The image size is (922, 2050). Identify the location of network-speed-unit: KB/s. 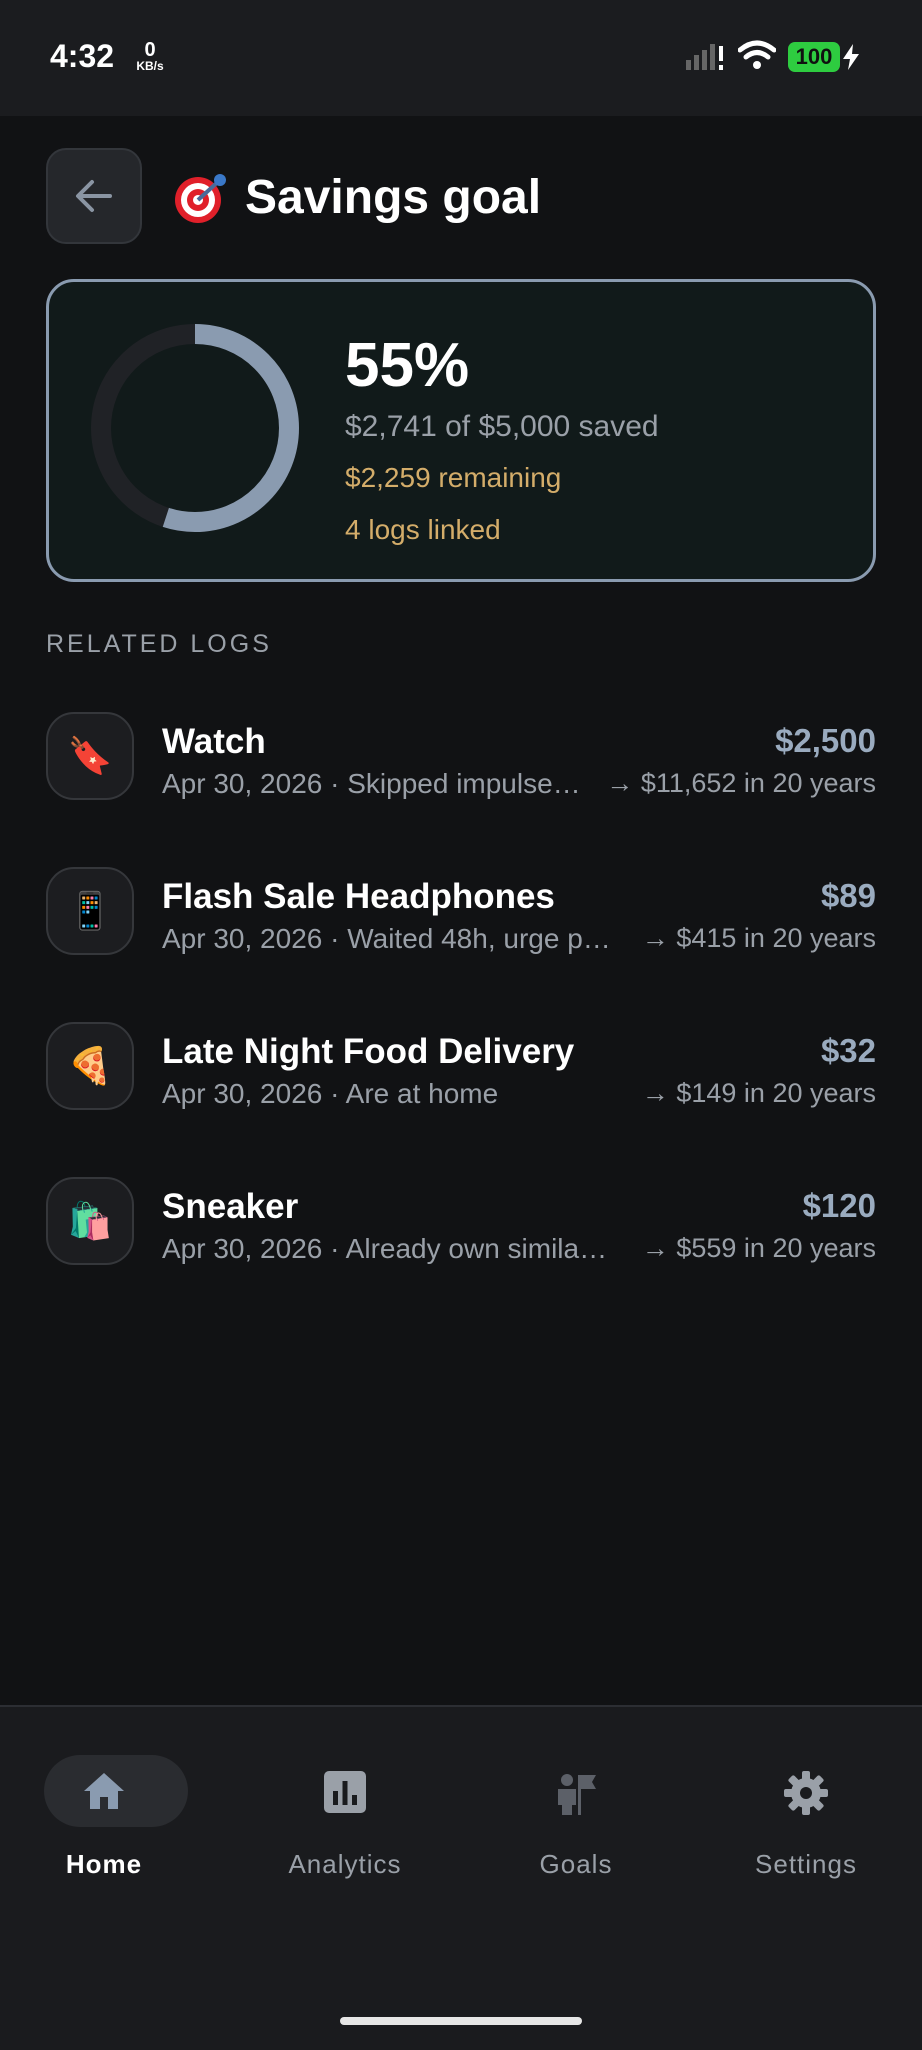
(150, 66).